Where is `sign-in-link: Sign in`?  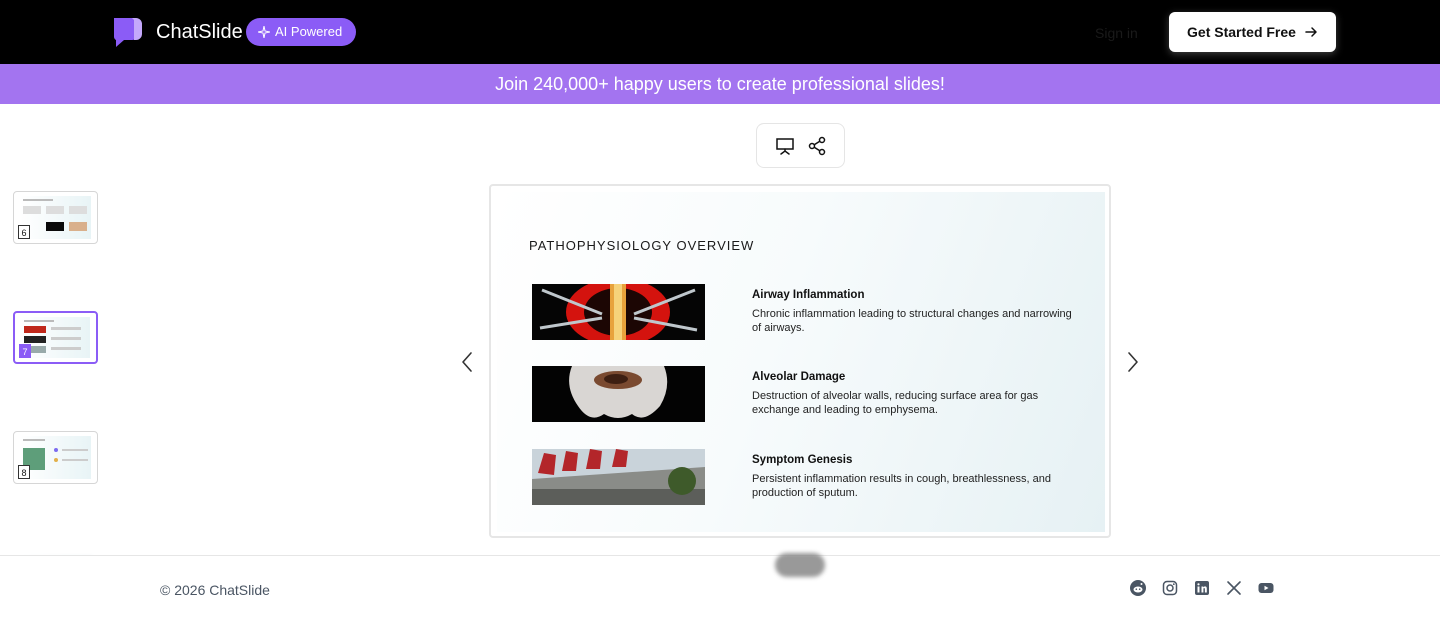
sign-in-link: Sign in is located at coordinates (1116, 33).